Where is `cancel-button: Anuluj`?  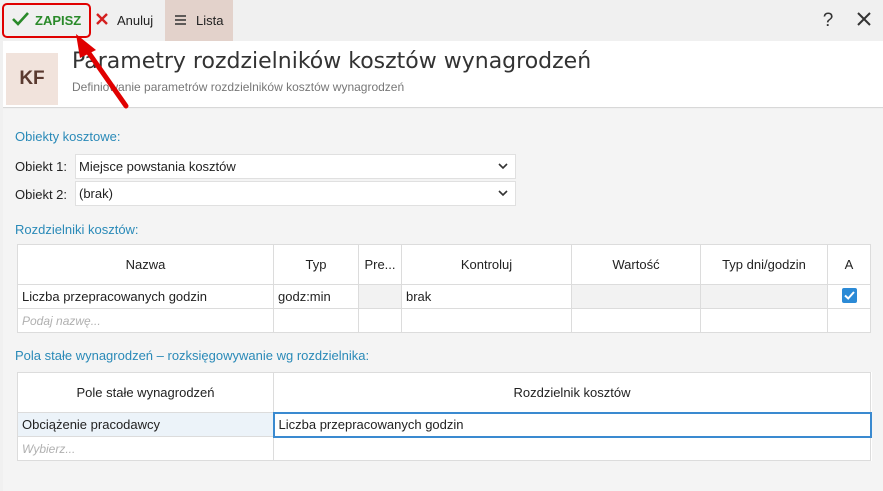
cancel-button: Anuluj is located at coordinates (124, 20).